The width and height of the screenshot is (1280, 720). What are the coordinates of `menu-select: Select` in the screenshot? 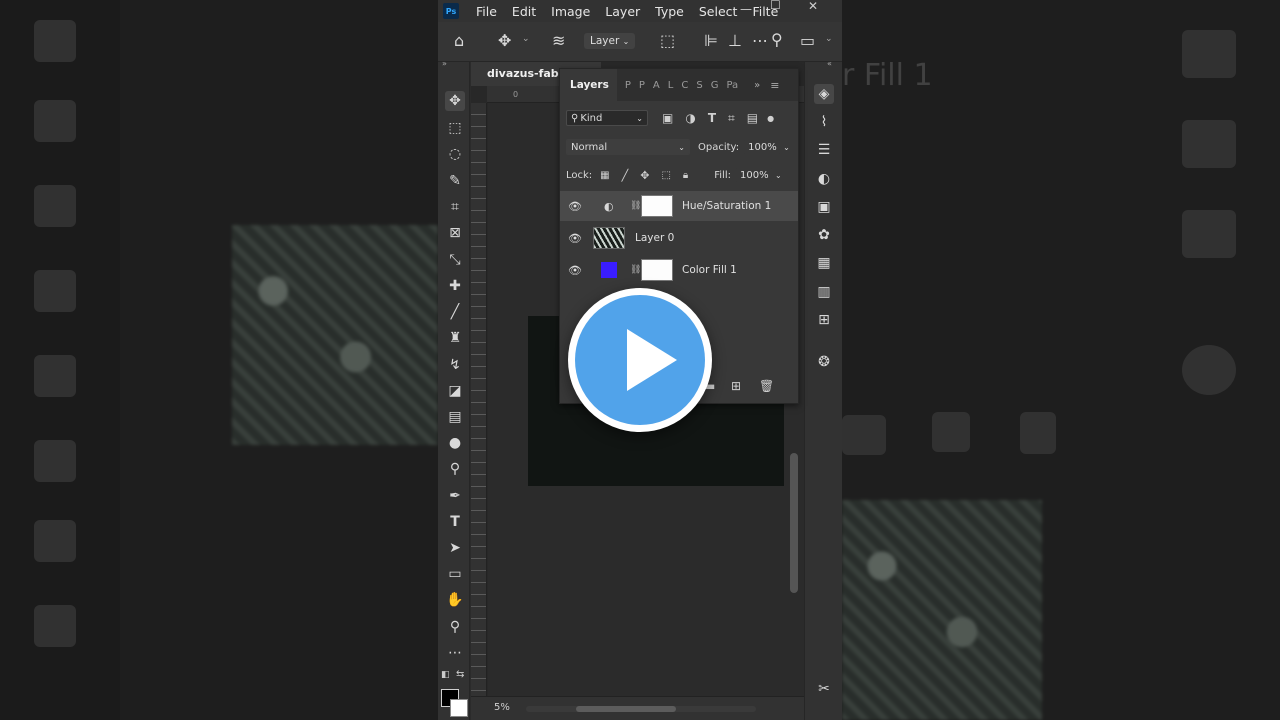 It's located at (718, 11).